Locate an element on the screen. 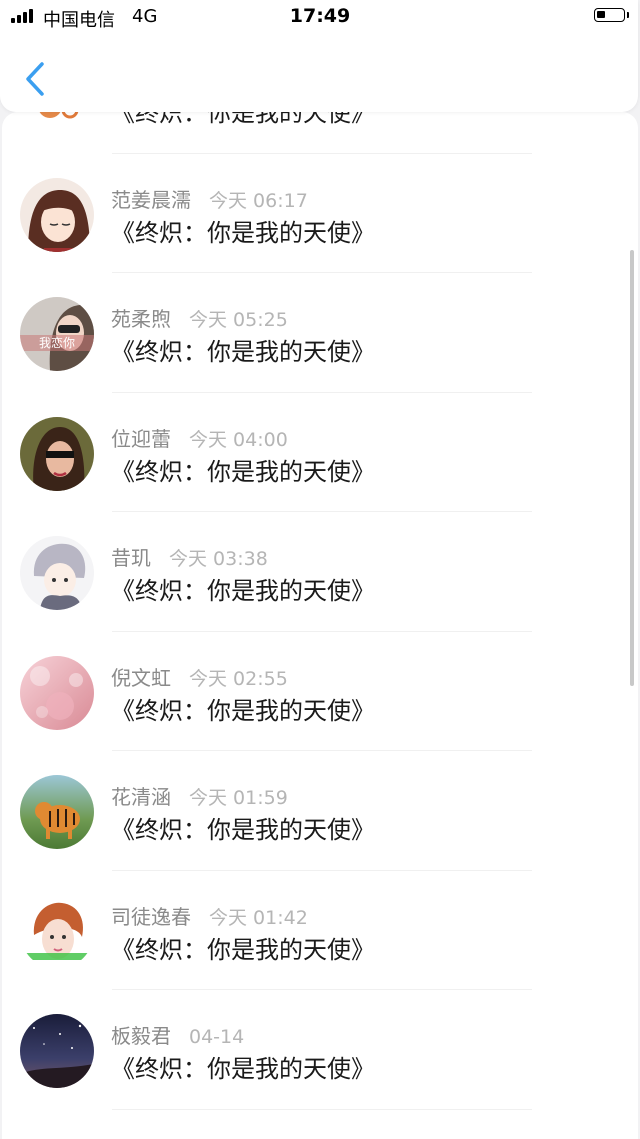  sender-line: 司徒逸春 今天 01:42 is located at coordinates (209, 915).